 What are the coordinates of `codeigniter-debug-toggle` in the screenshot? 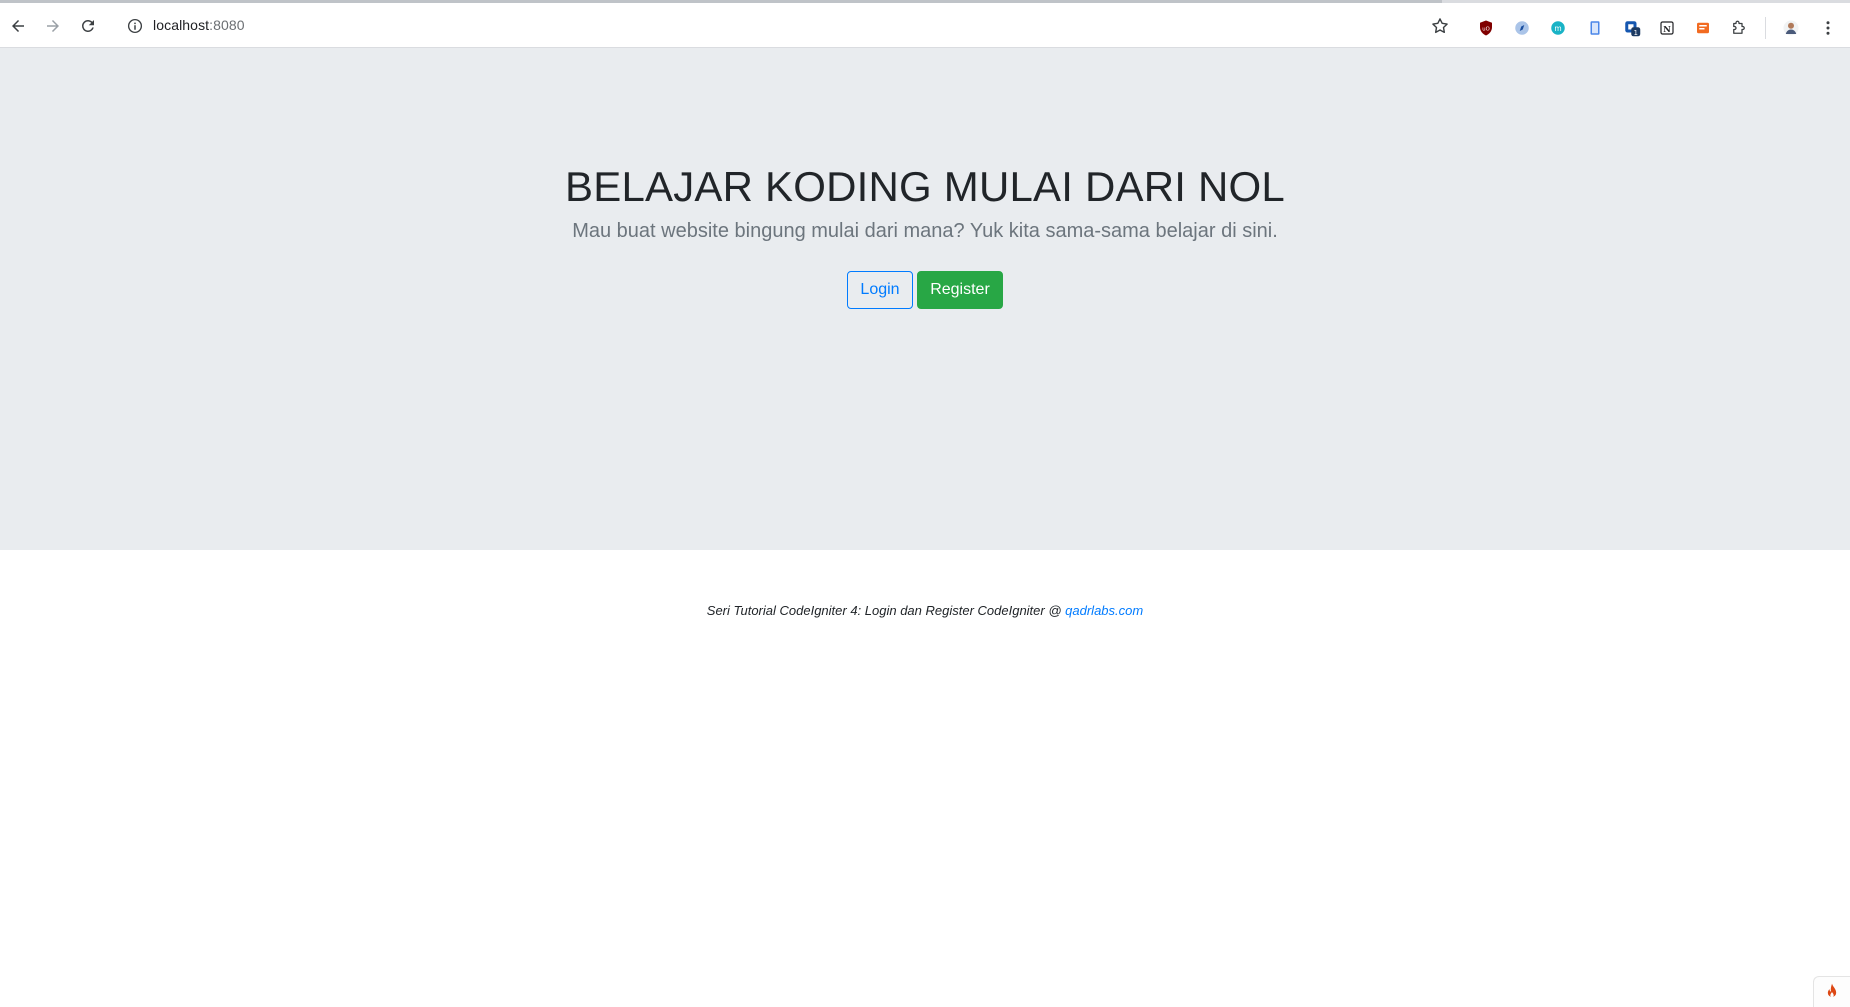 It's located at (1831, 991).